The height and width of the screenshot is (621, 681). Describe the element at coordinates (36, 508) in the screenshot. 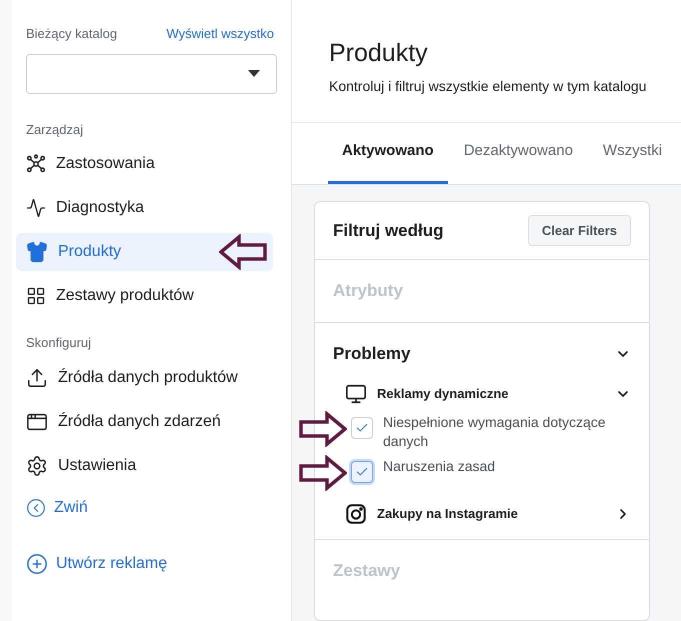

I see `chevron-circle-icon` at that location.